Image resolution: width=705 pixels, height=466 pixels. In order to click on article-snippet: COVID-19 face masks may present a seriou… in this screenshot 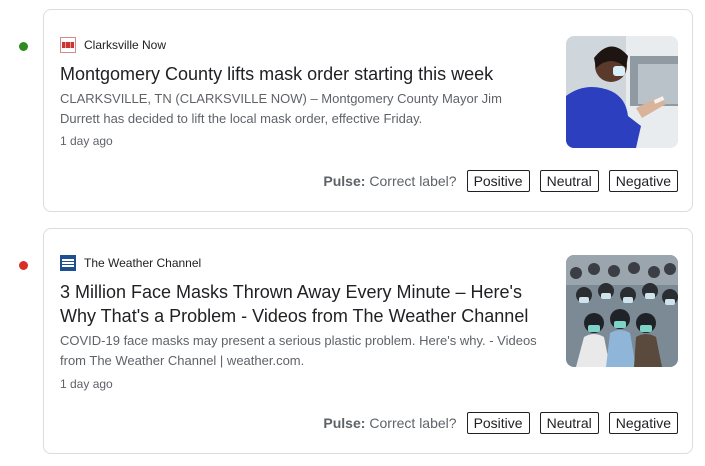, I will do `click(298, 350)`.